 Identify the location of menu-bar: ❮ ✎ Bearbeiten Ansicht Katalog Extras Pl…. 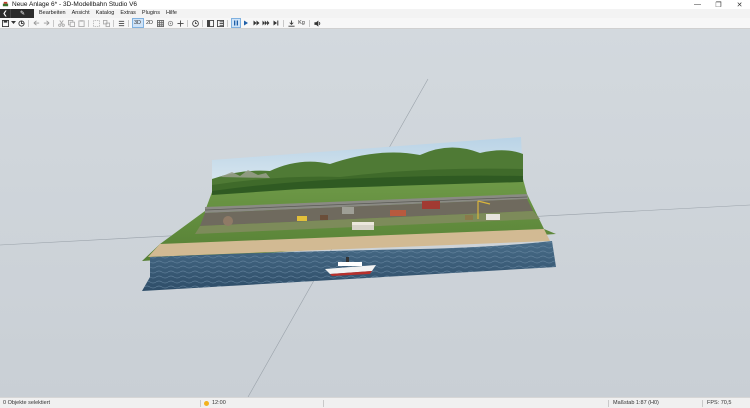
(375, 13).